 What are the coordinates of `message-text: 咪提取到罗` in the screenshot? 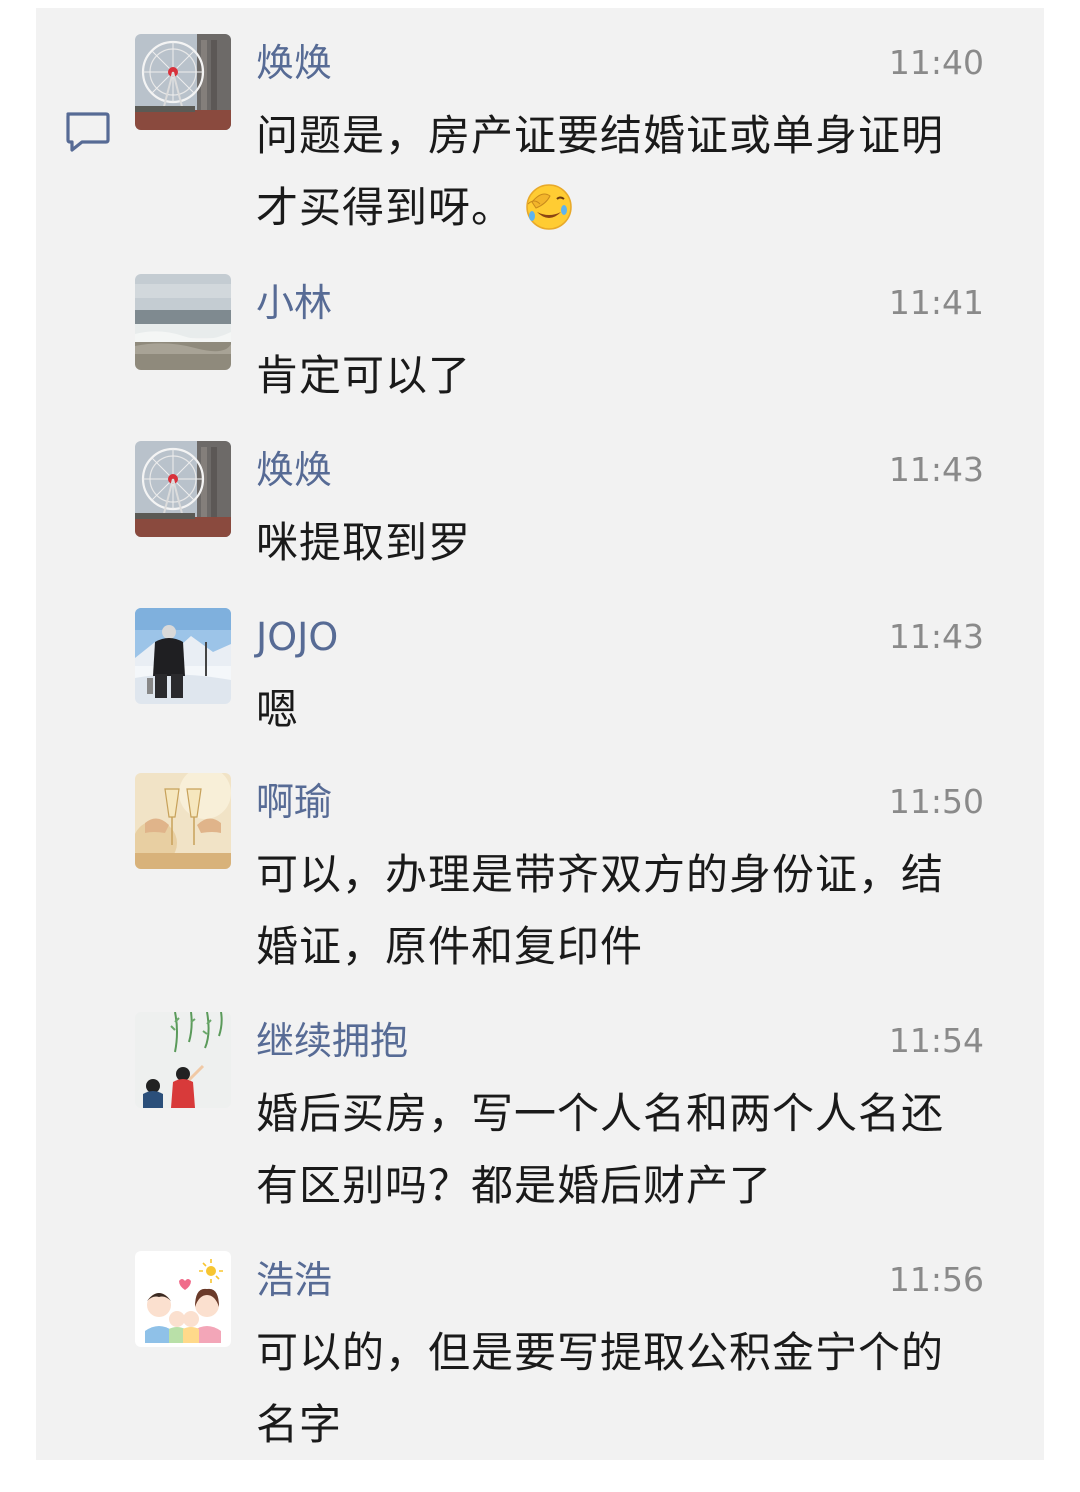 It's located at (364, 542).